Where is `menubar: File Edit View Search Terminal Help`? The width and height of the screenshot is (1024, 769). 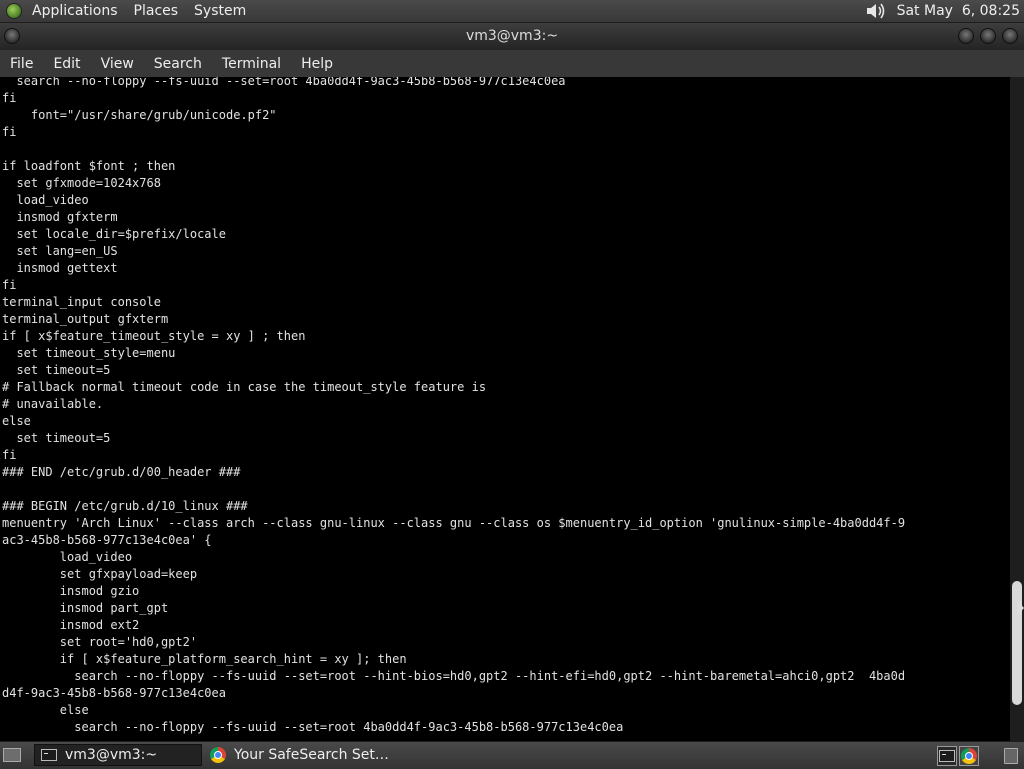
menubar: File Edit View Search Terminal Help is located at coordinates (512, 63).